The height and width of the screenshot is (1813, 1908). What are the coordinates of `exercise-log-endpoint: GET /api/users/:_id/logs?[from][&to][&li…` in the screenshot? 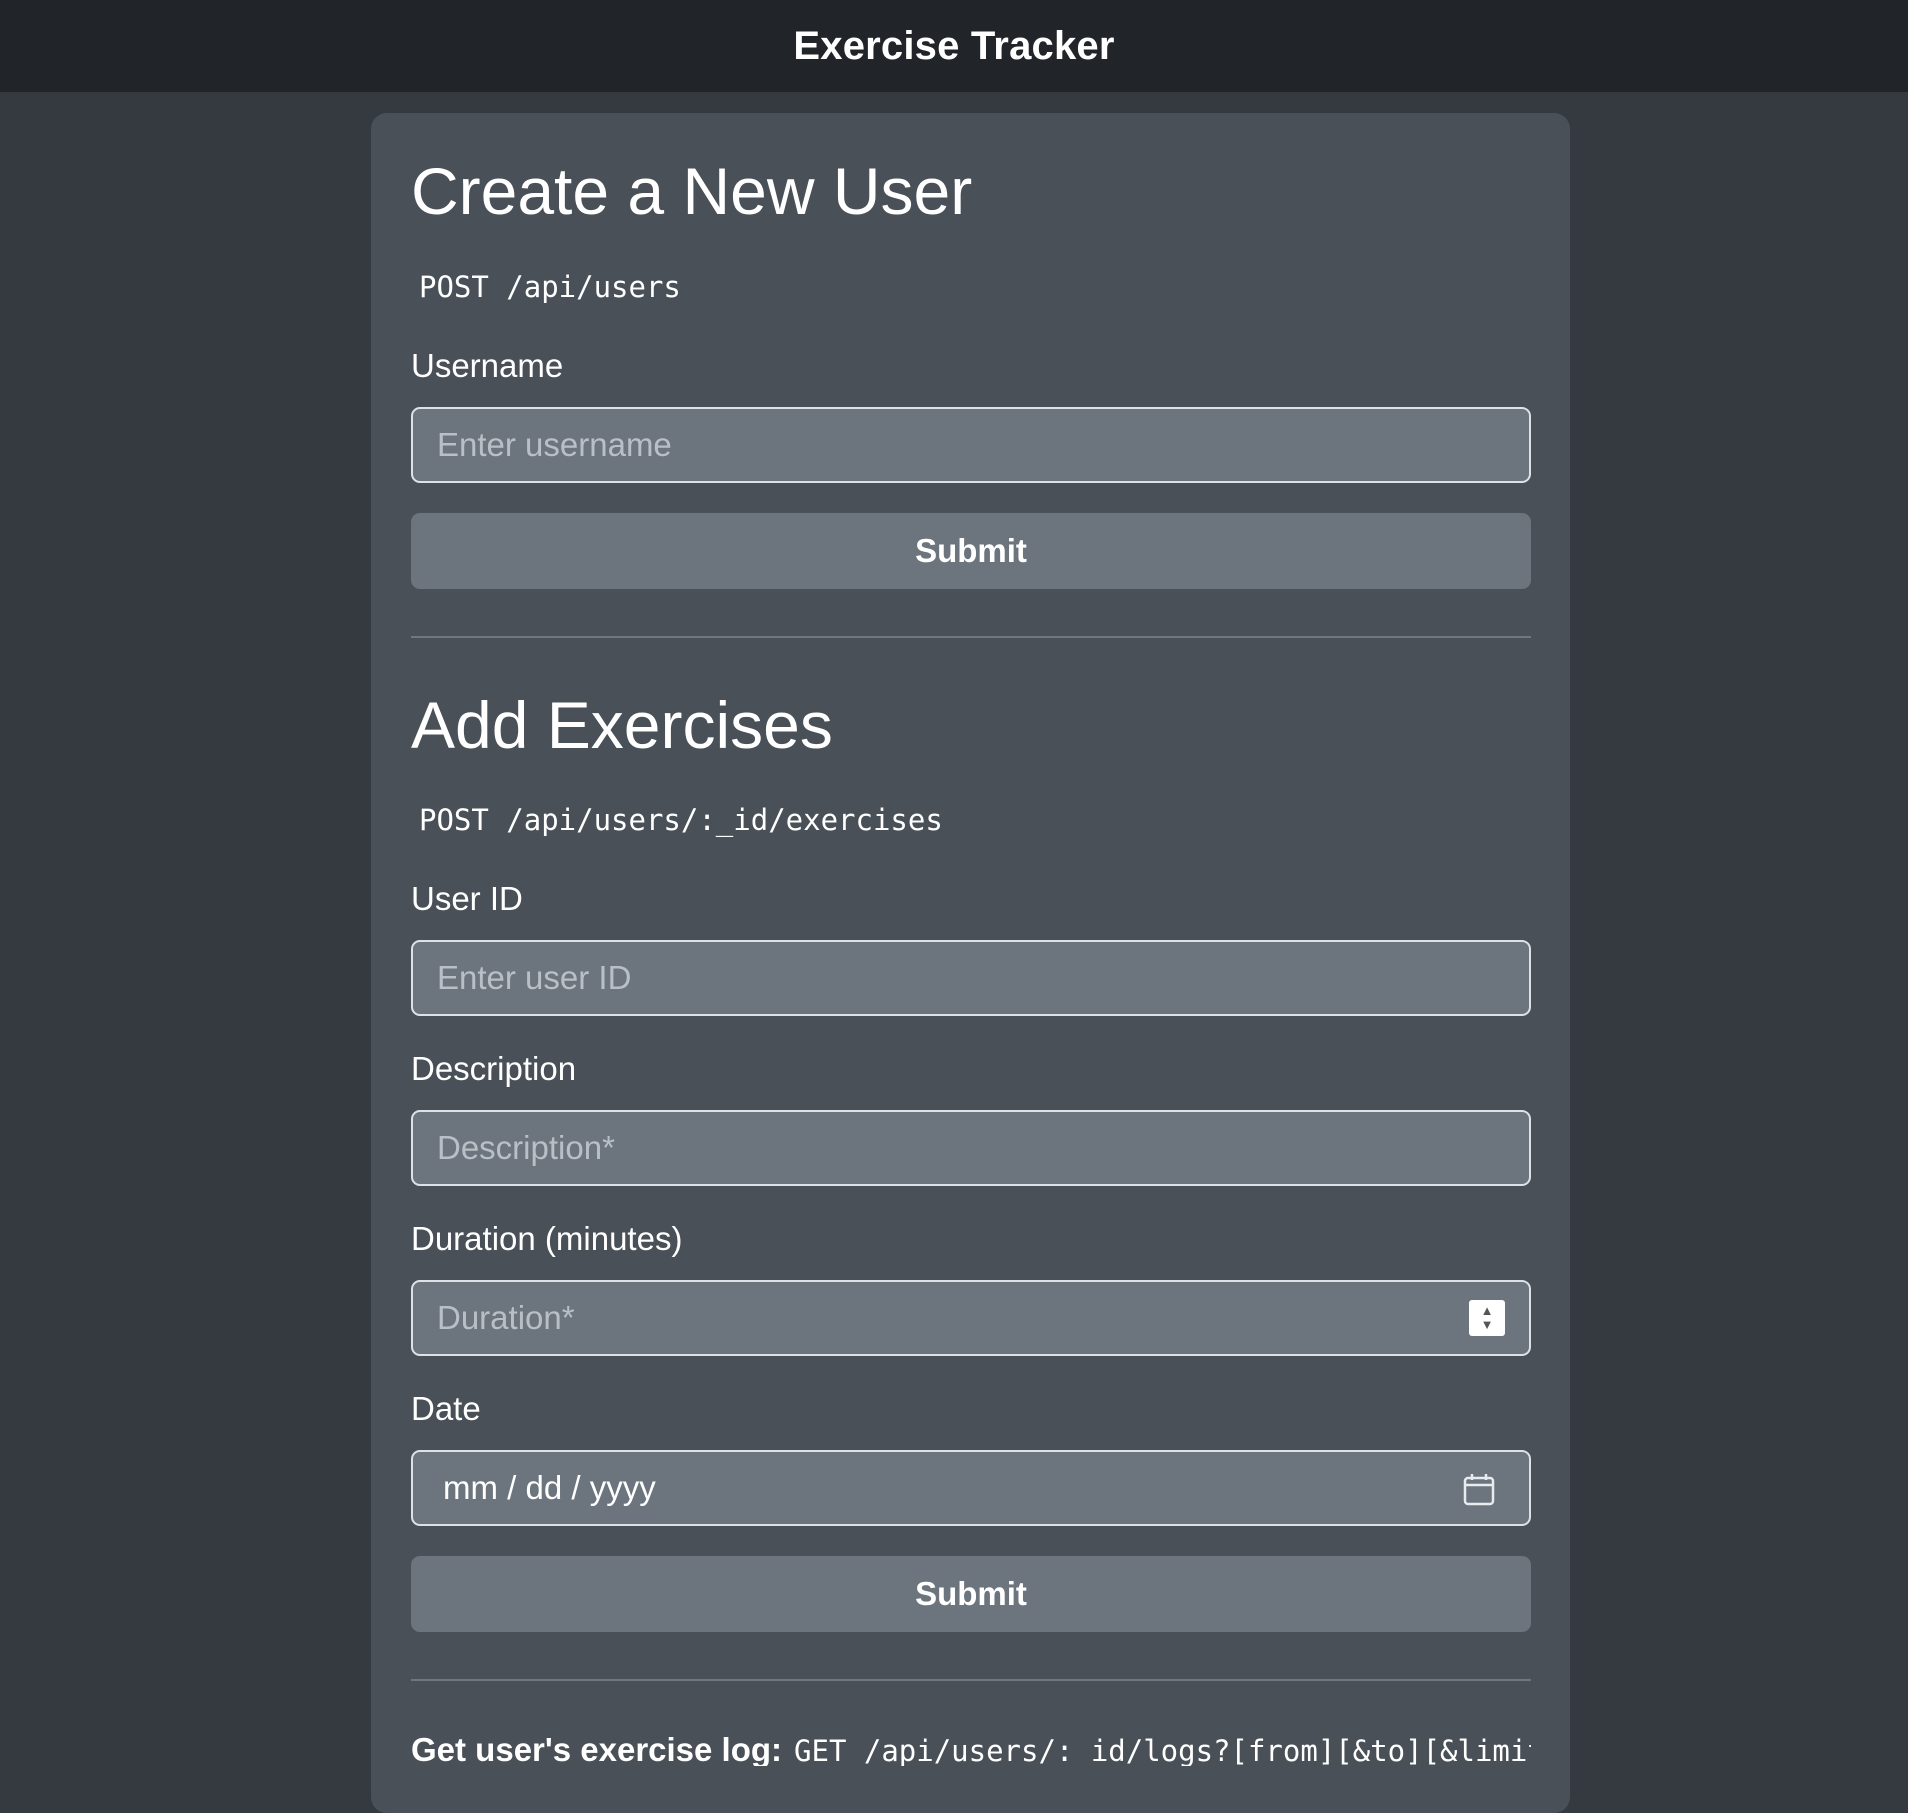 It's located at (1162, 1750).